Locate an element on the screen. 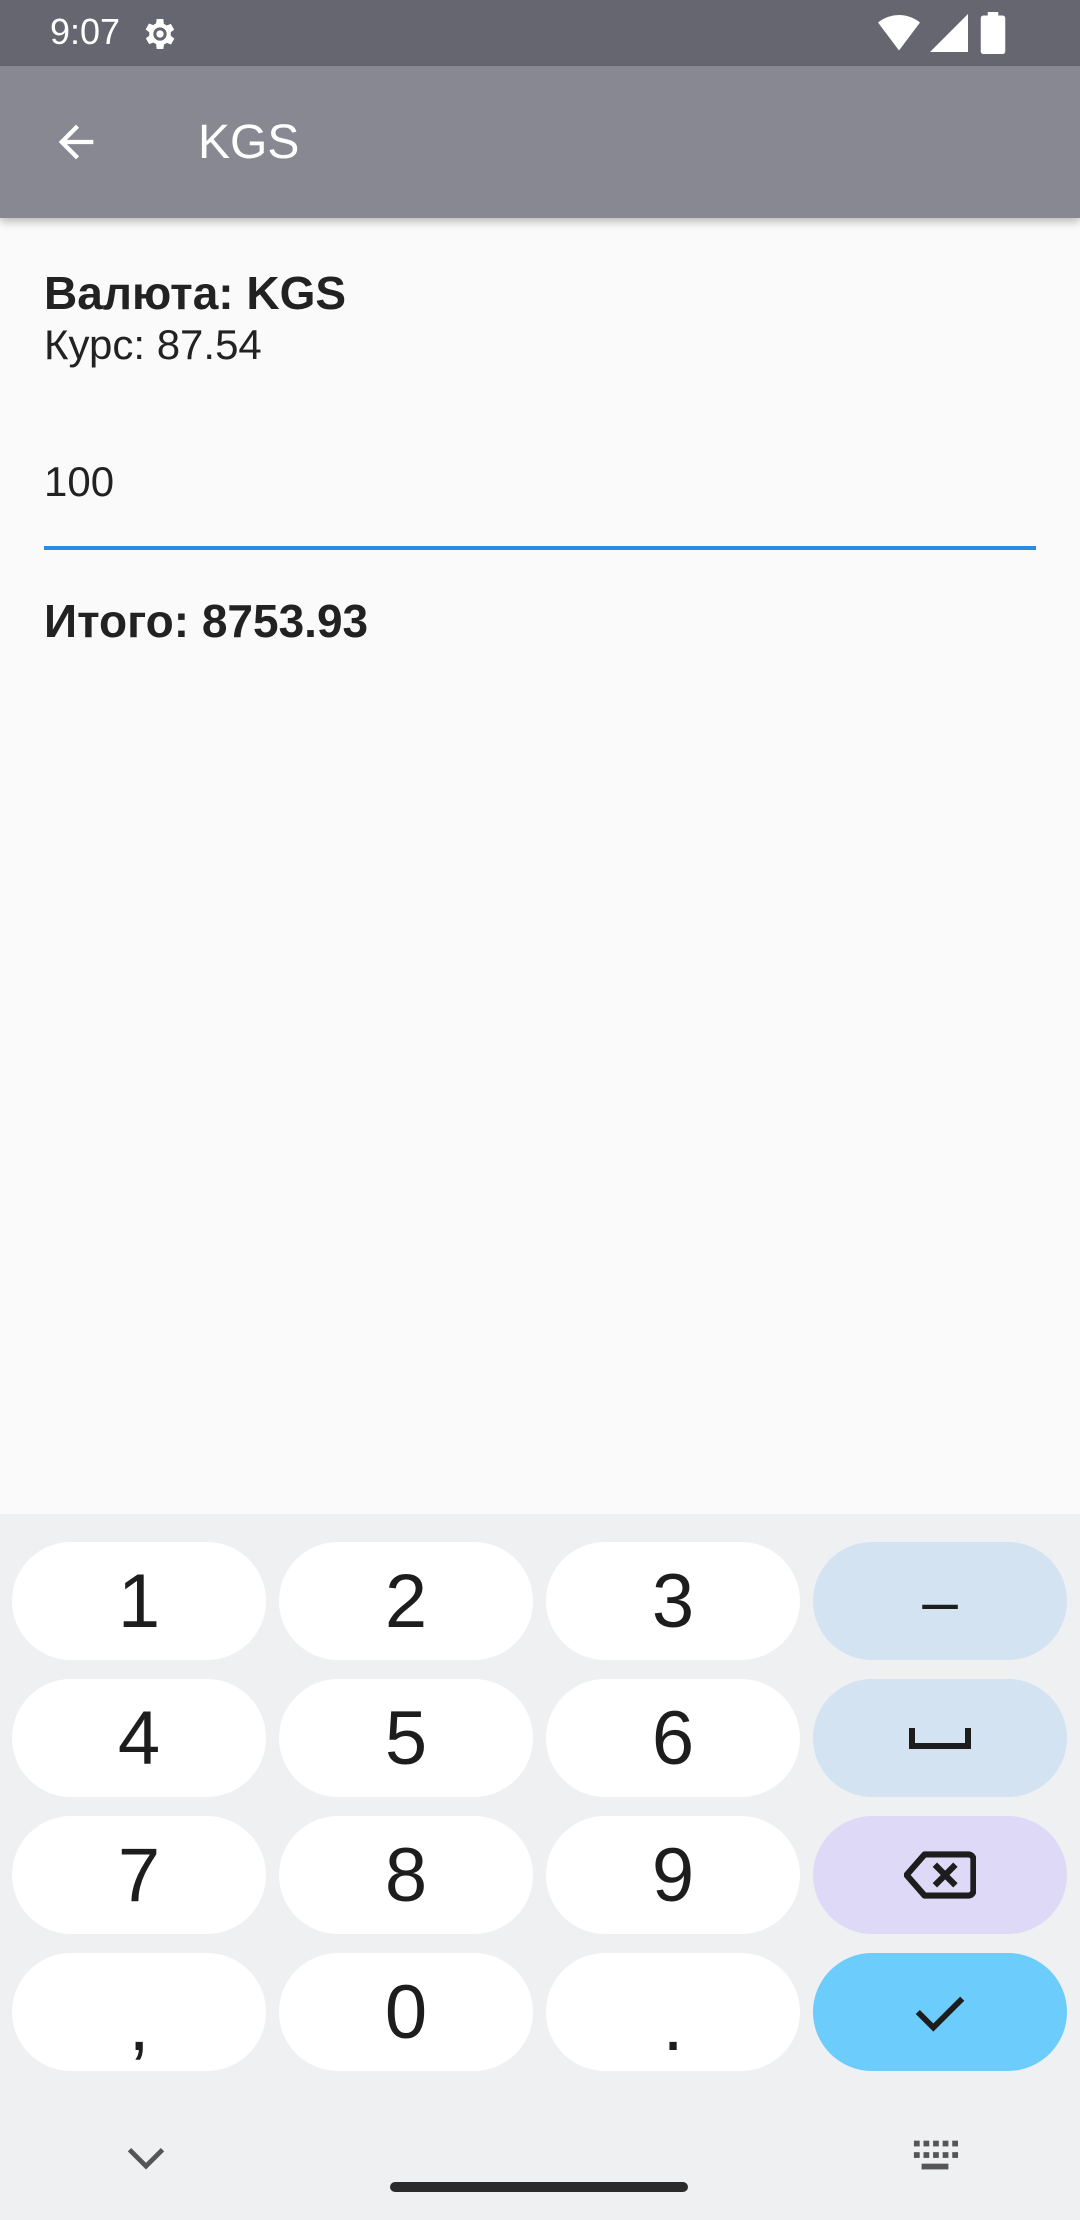 Image resolution: width=1080 pixels, height=2220 pixels. home-indicator is located at coordinates (539, 2187).